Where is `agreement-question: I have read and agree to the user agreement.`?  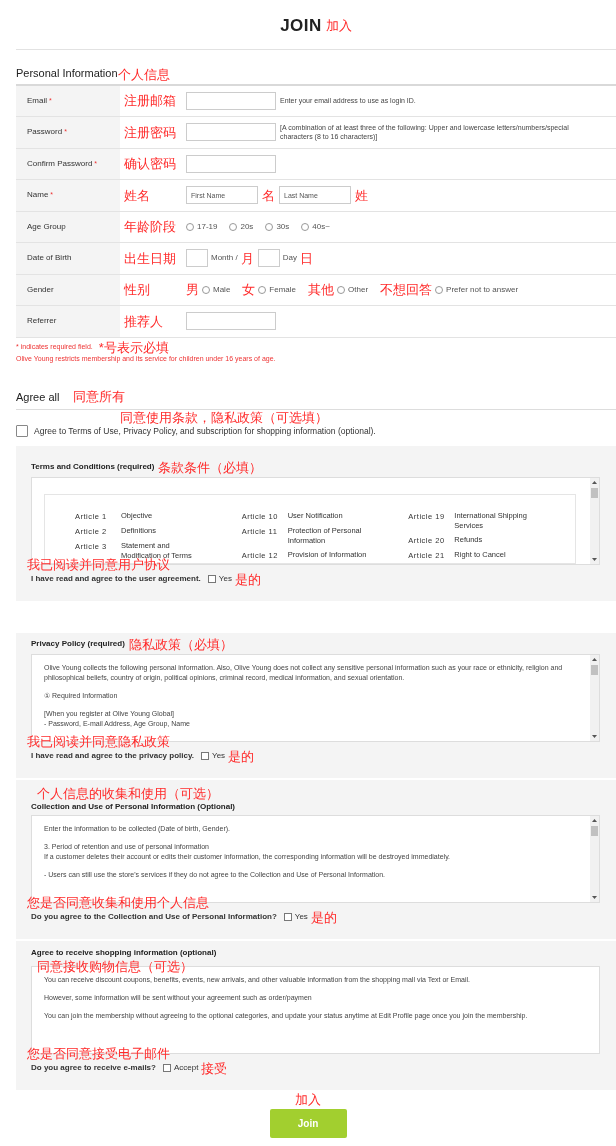
agreement-question: I have read and agree to the user agreement. is located at coordinates (116, 579).